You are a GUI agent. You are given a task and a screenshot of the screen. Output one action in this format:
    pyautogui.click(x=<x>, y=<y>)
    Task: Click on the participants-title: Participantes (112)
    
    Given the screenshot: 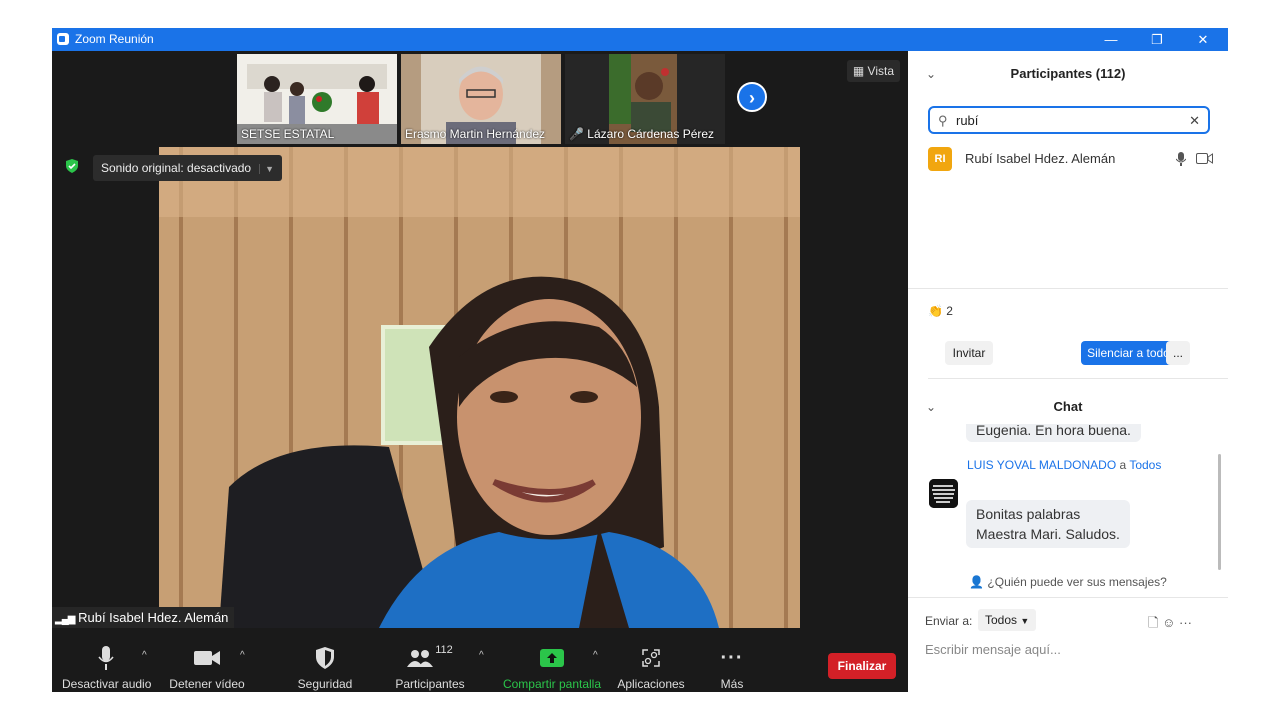 What is the action you would take?
    pyautogui.click(x=1068, y=73)
    